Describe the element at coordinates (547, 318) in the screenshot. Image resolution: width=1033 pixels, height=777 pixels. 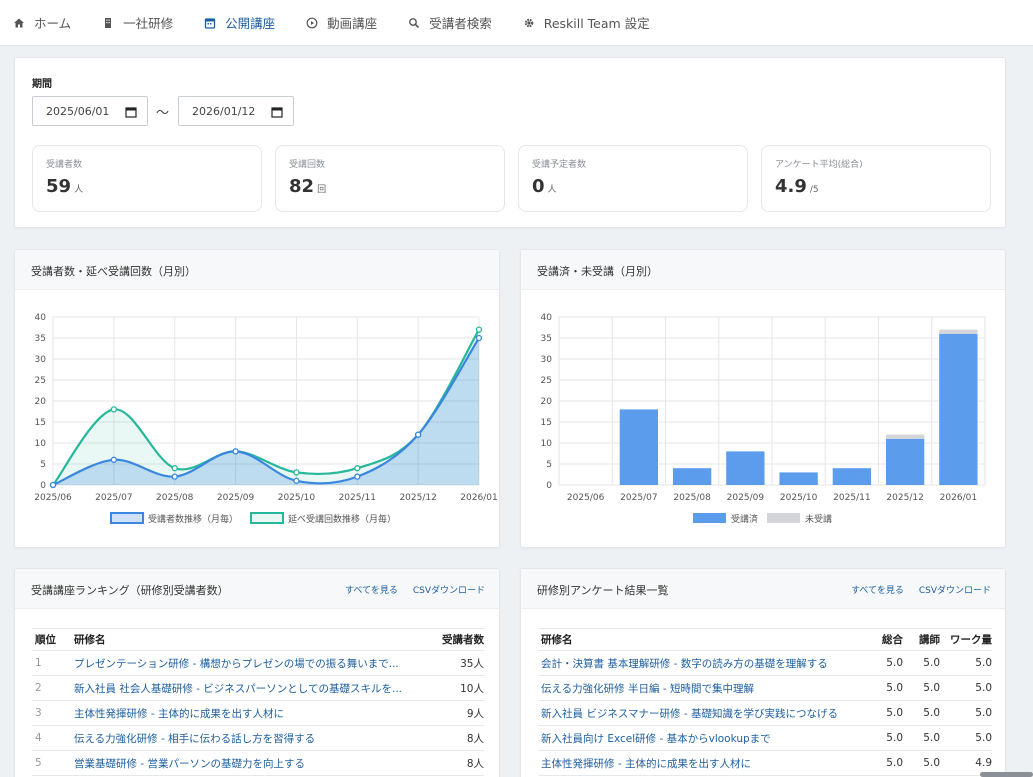
I see `y-tick-label: 40` at that location.